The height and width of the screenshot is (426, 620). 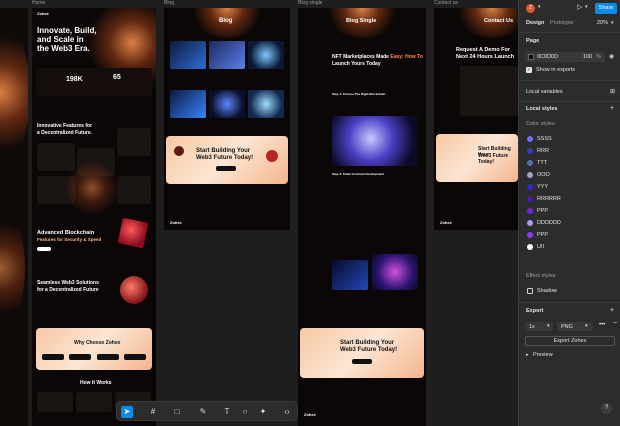 I want to click on help-button: ?, so click(x=606, y=408).